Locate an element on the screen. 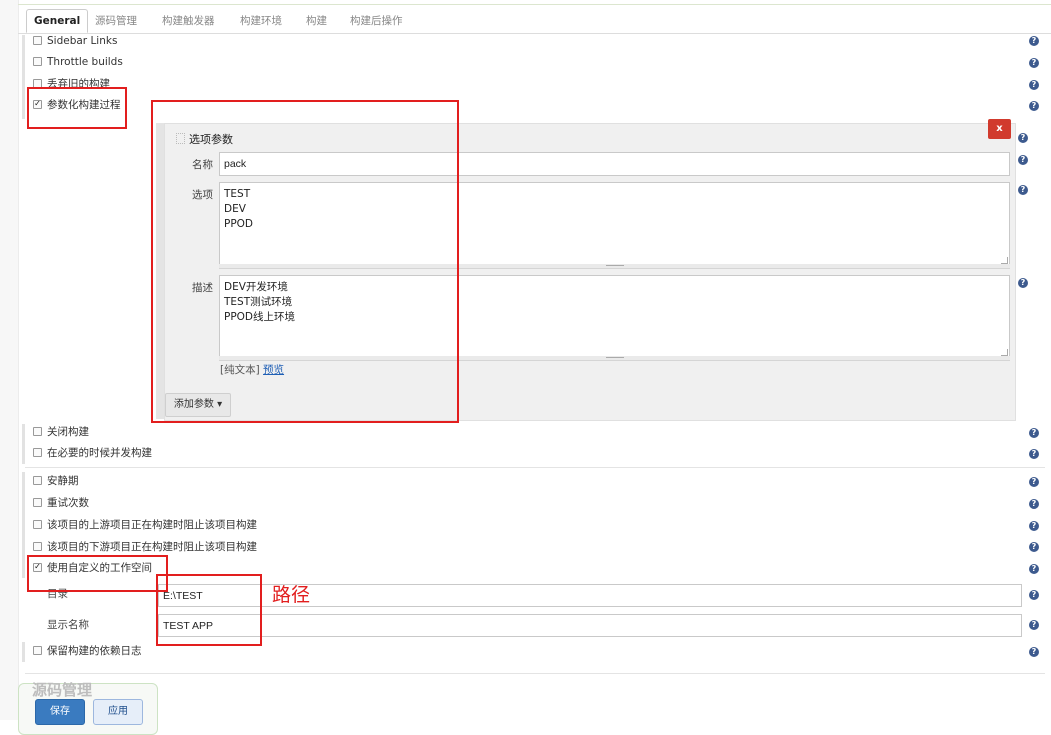 The width and height of the screenshot is (1051, 735). option-retry-count: 重试次数 is located at coordinates (61, 503).